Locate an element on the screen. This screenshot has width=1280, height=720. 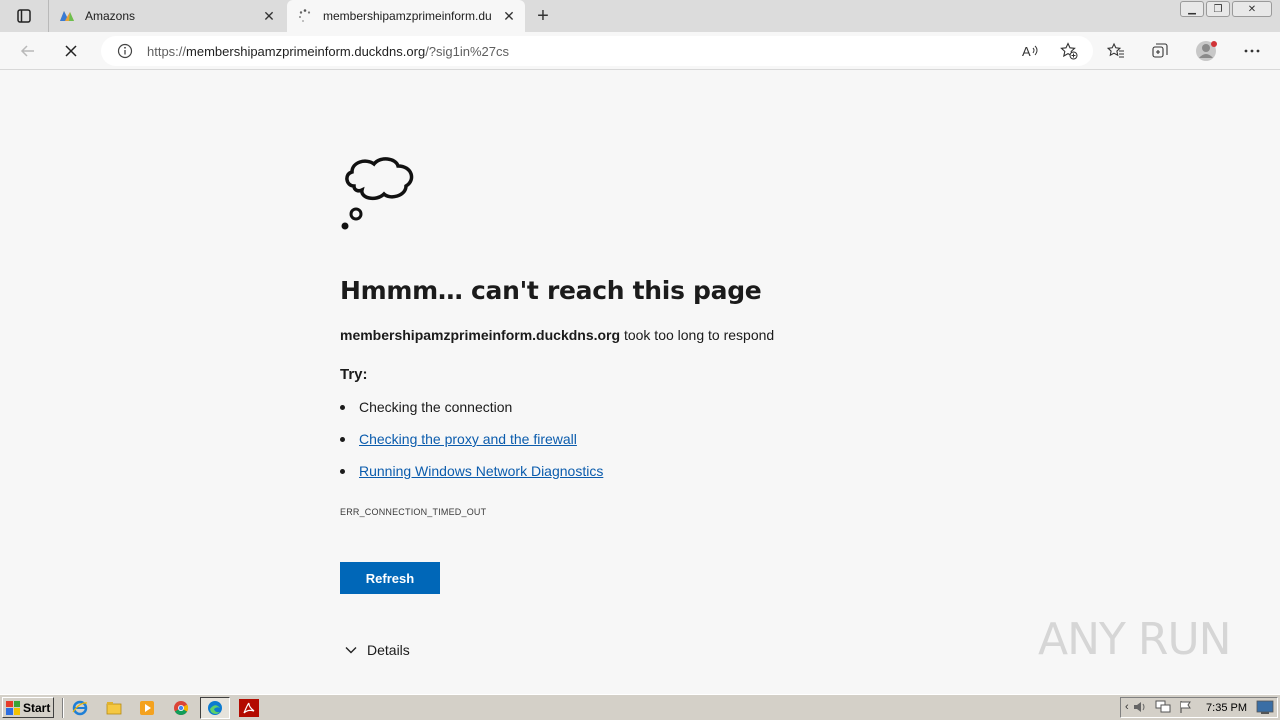
close-window-button: ✕ is located at coordinates (1252, 9).